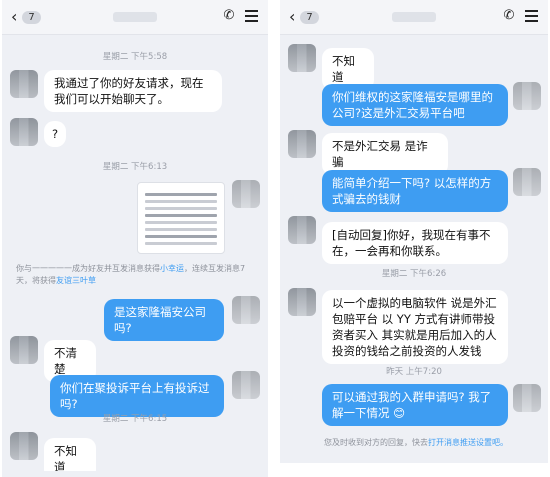  I want to click on timestamp: 星期二 下午6:26, so click(414, 274).